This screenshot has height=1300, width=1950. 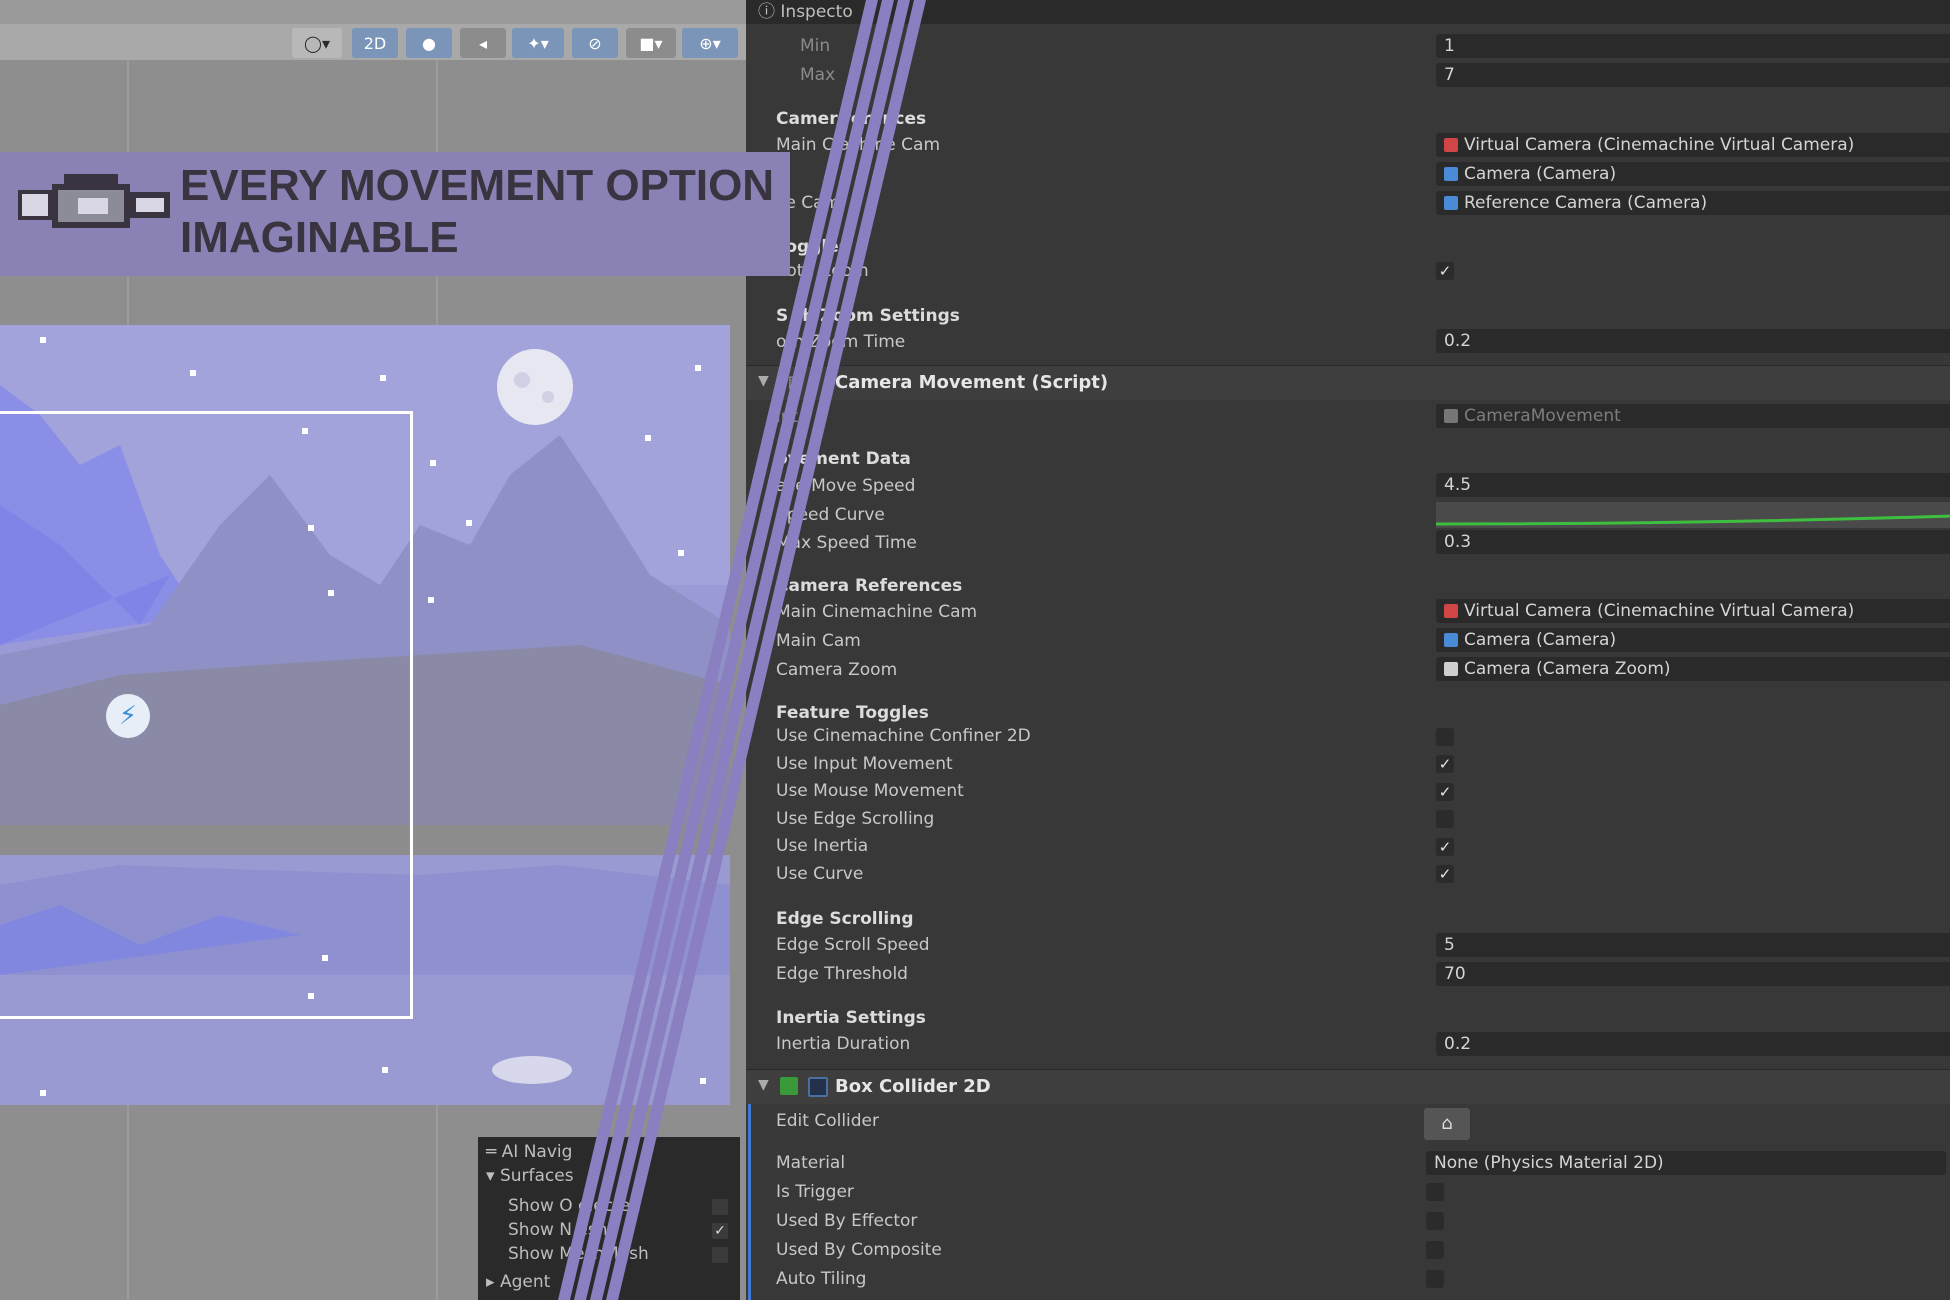 What do you see at coordinates (1435, 1279) in the screenshot?
I see `auto-tiling-checkbox` at bounding box center [1435, 1279].